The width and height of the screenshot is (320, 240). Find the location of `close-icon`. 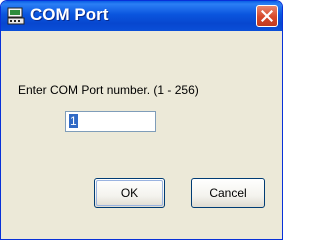

close-icon is located at coordinates (267, 16).